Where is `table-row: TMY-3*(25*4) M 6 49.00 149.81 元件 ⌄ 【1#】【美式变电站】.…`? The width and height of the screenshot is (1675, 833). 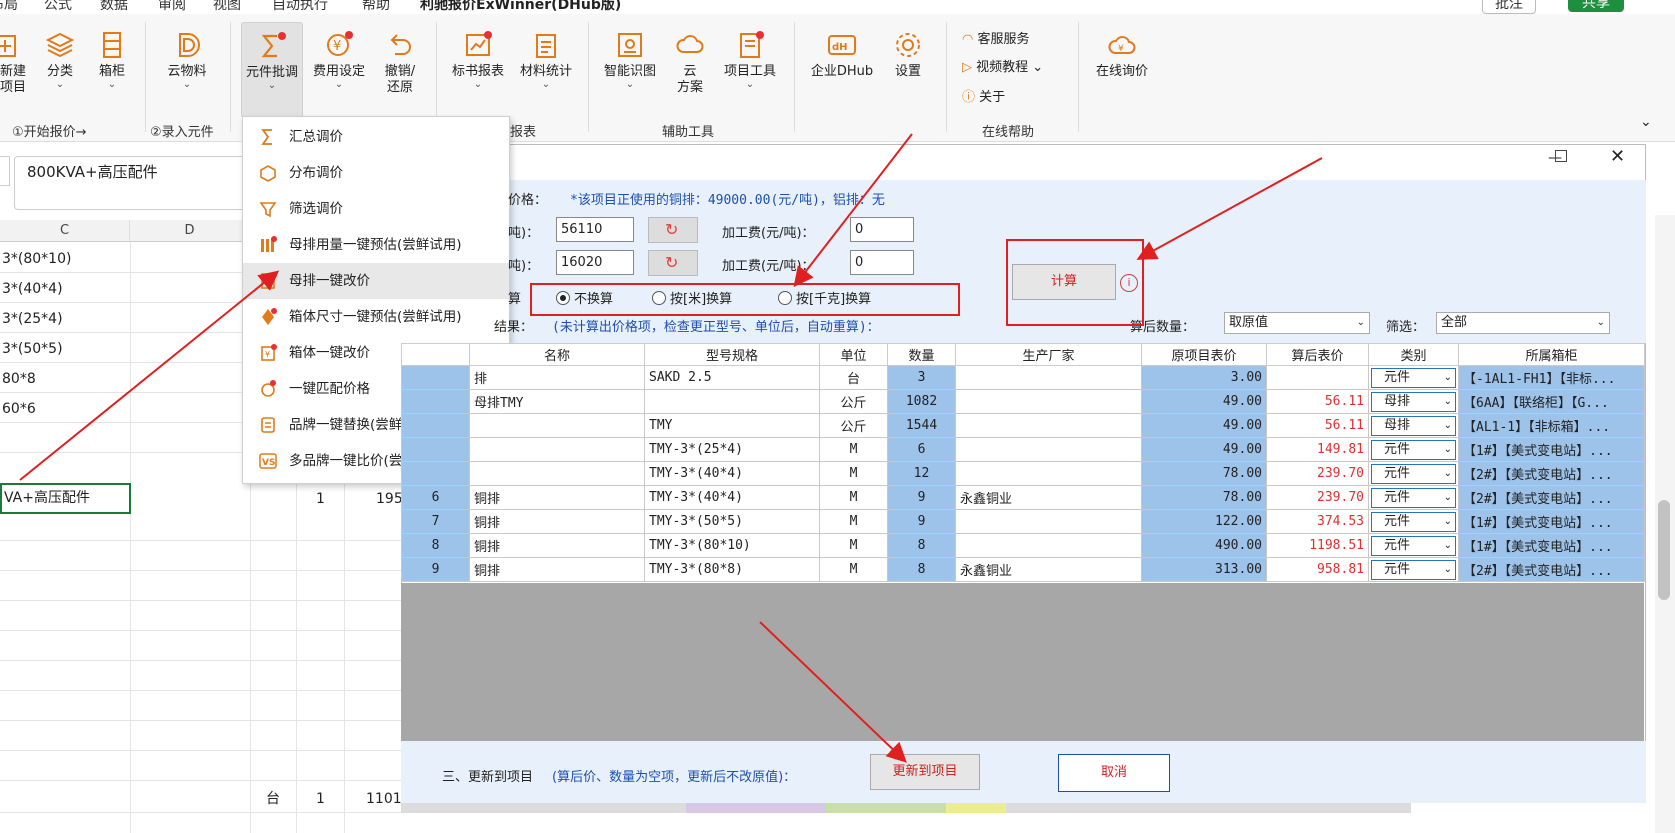 table-row: TMY-3*(25*4) M 6 49.00 149.81 元件 ⌄ 【1#】【美式变电站】.… is located at coordinates (1023, 449).